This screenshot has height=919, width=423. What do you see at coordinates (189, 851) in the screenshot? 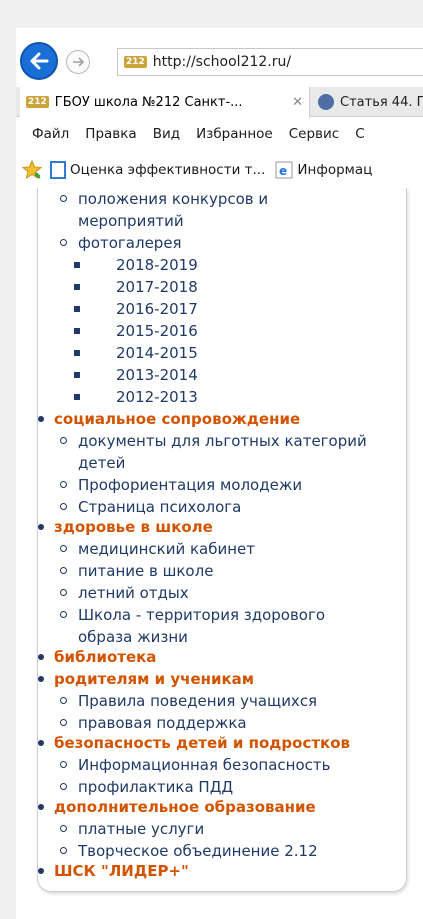
I see `nav-link: Творческое объединение 2.12` at bounding box center [189, 851].